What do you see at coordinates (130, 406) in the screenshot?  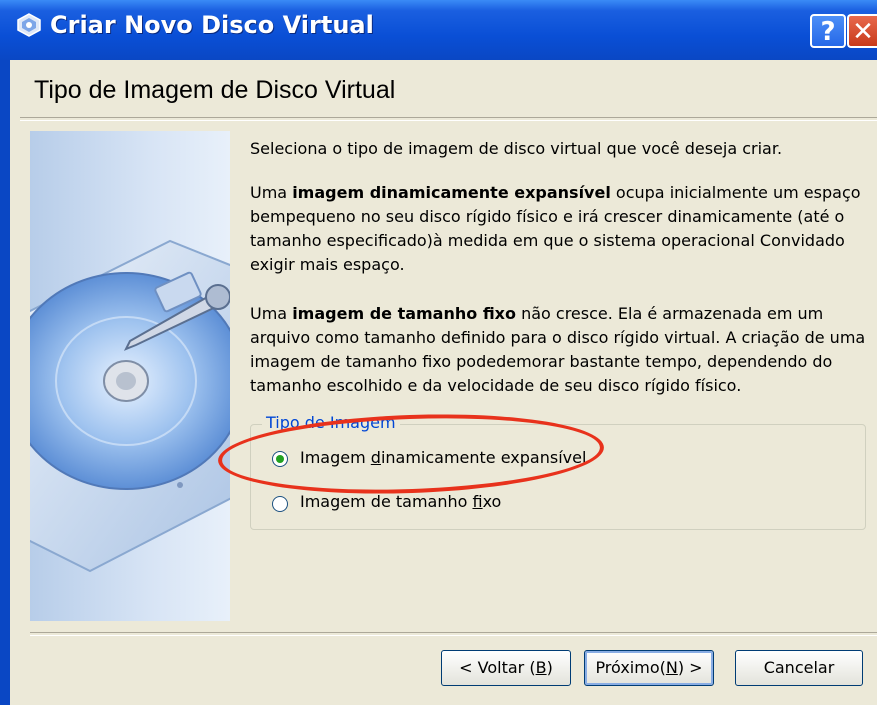 I see `hard-disk-icon` at bounding box center [130, 406].